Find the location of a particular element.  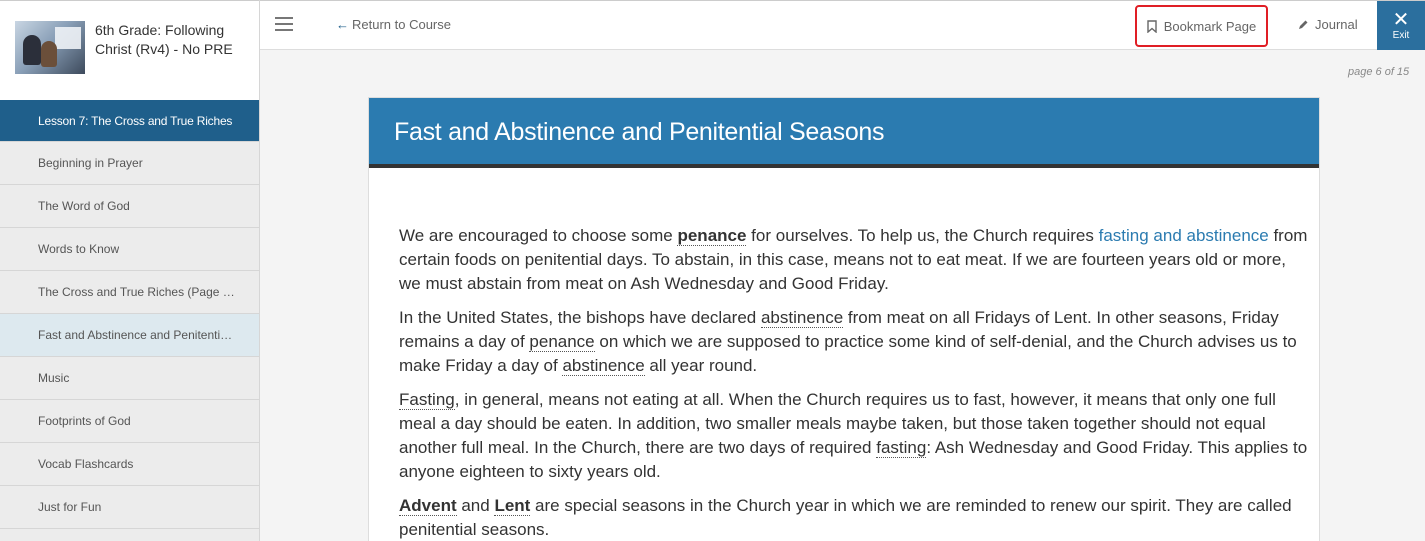

pencil-icon is located at coordinates (1303, 24).